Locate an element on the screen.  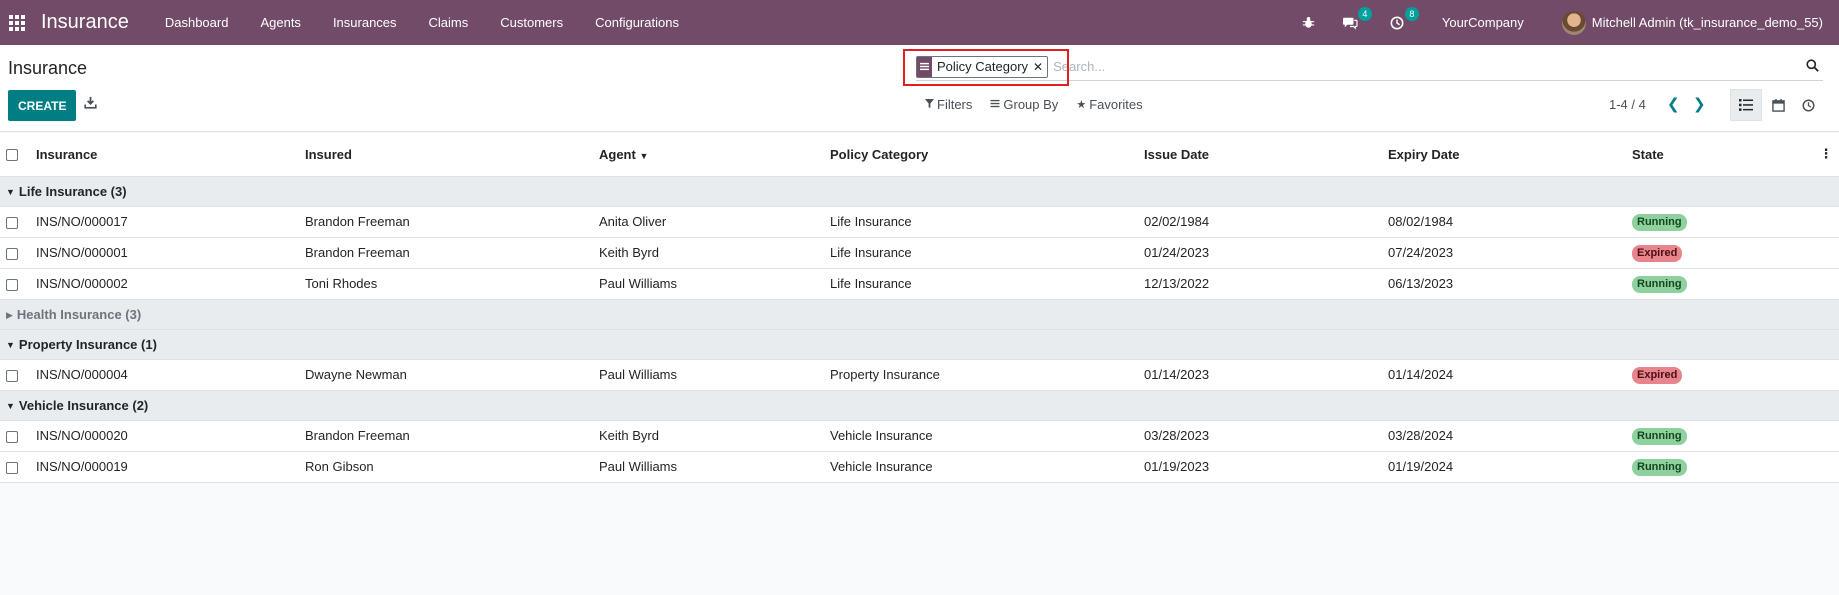
issue-date-cell: 02/02/1984 is located at coordinates (1260, 222).